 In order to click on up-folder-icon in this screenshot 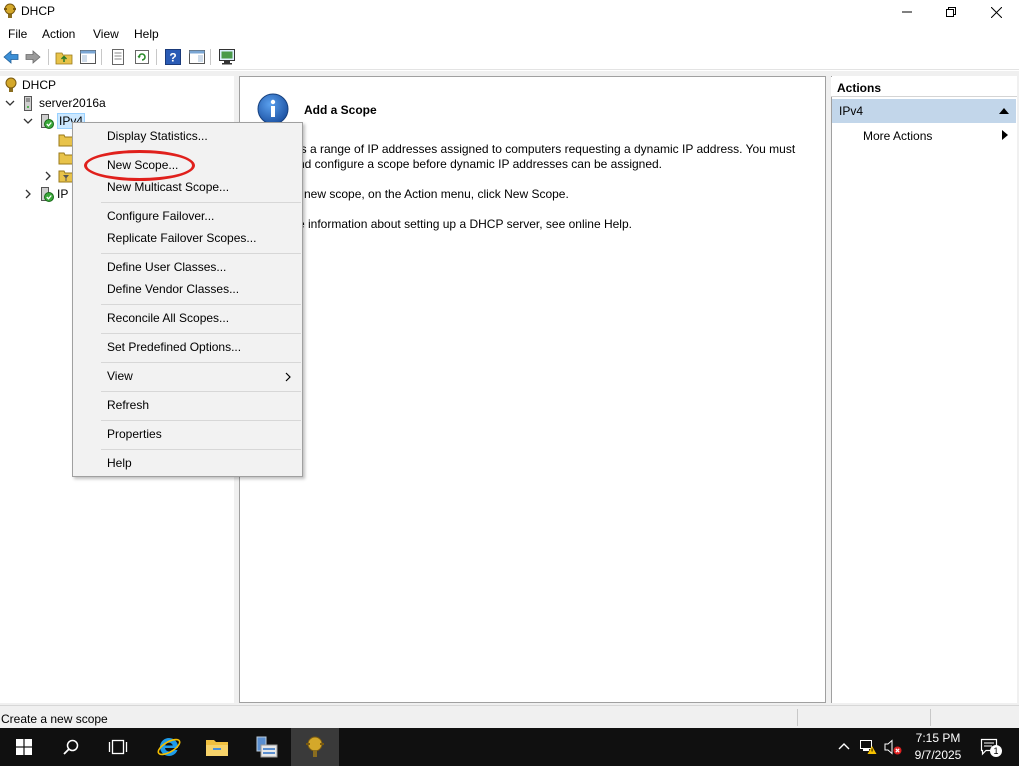, I will do `click(64, 57)`.